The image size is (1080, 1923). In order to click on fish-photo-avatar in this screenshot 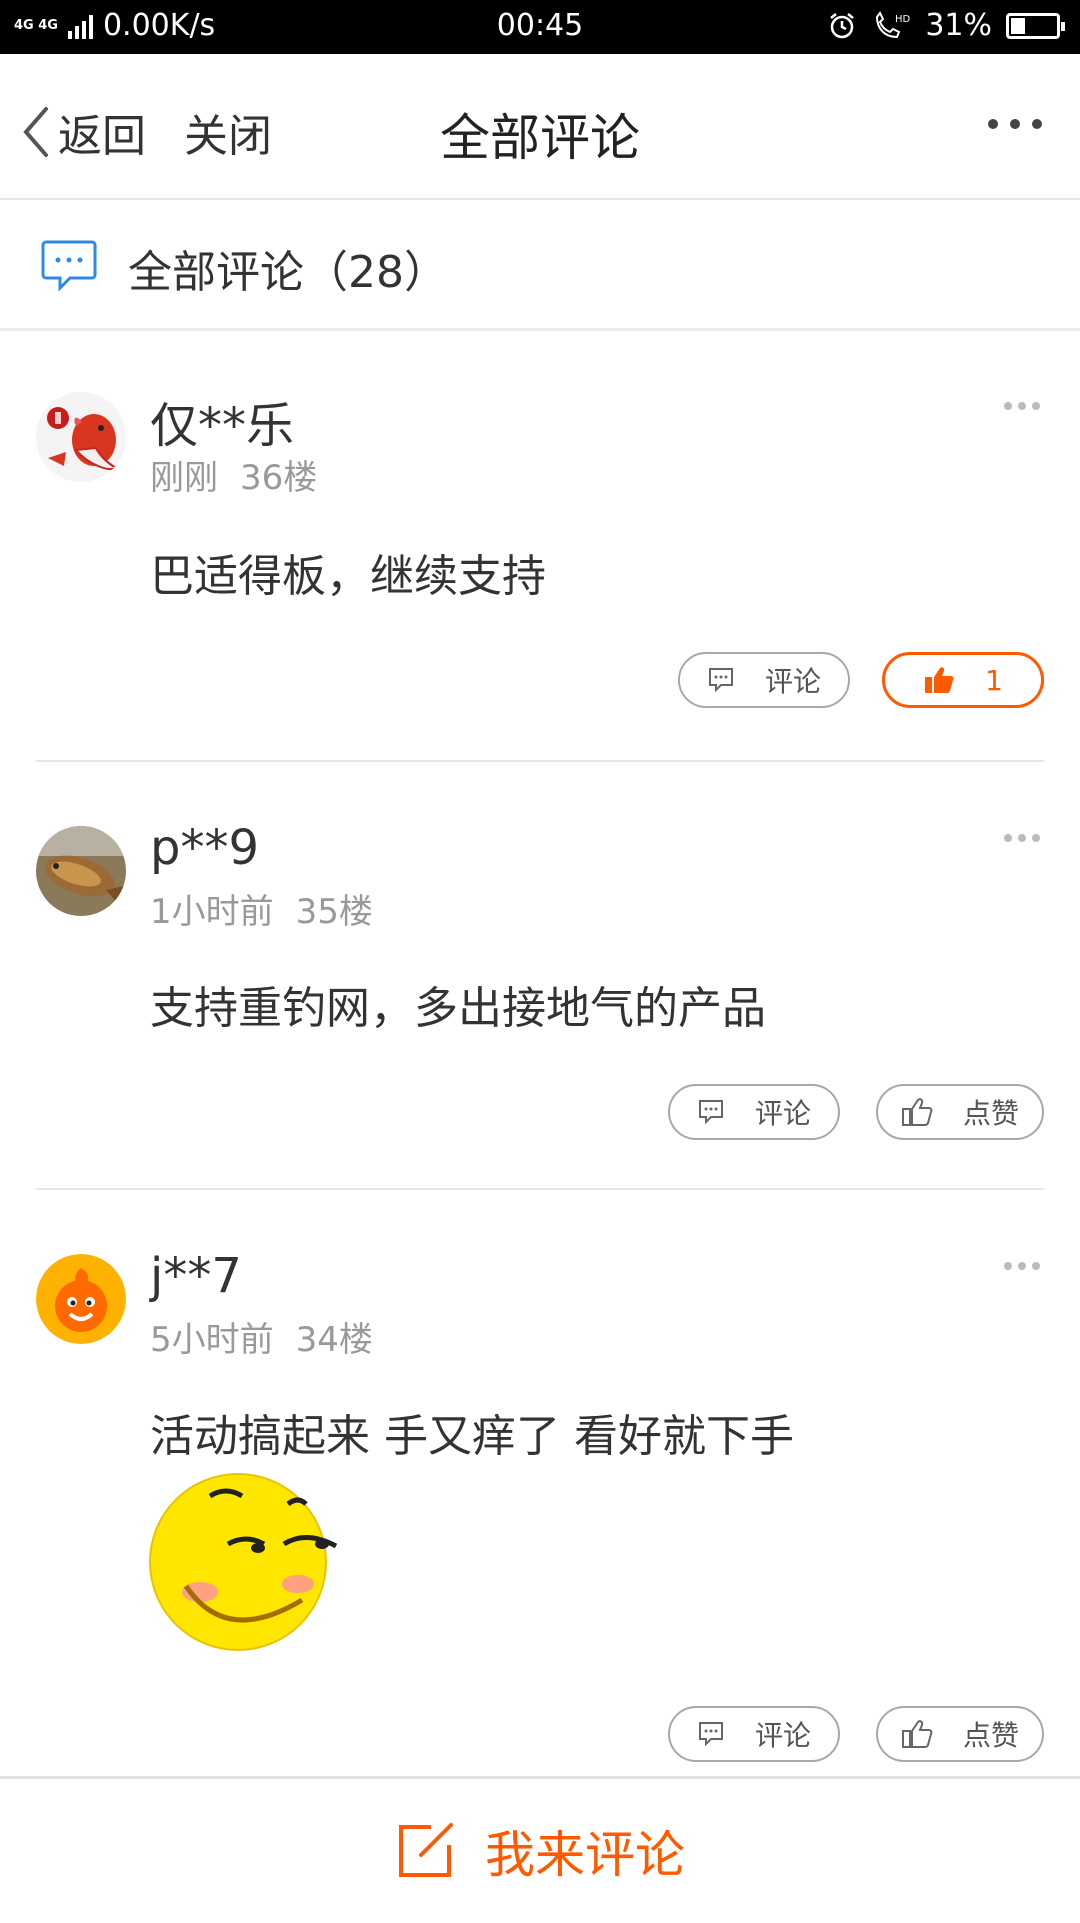, I will do `click(81, 871)`.